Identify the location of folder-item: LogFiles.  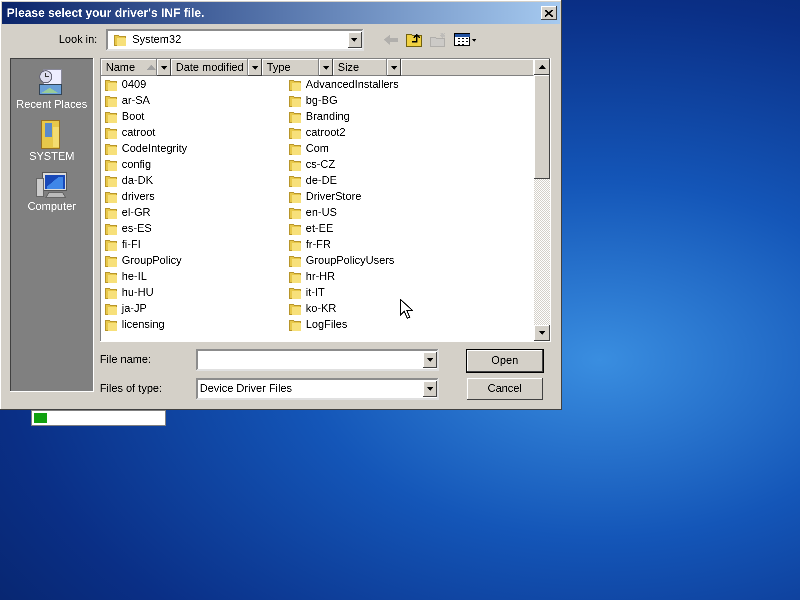
(381, 325).